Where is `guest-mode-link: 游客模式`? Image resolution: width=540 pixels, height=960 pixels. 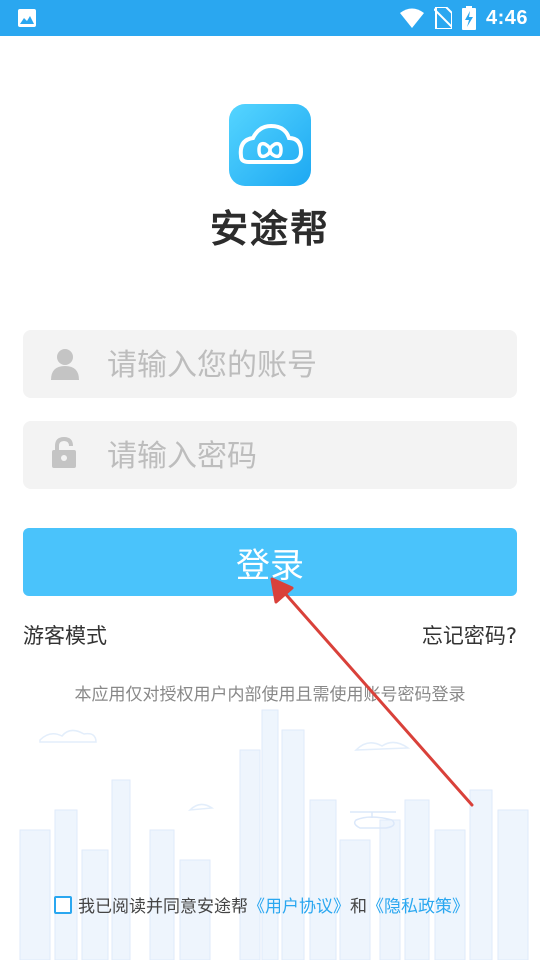 guest-mode-link: 游客模式 is located at coordinates (65, 635).